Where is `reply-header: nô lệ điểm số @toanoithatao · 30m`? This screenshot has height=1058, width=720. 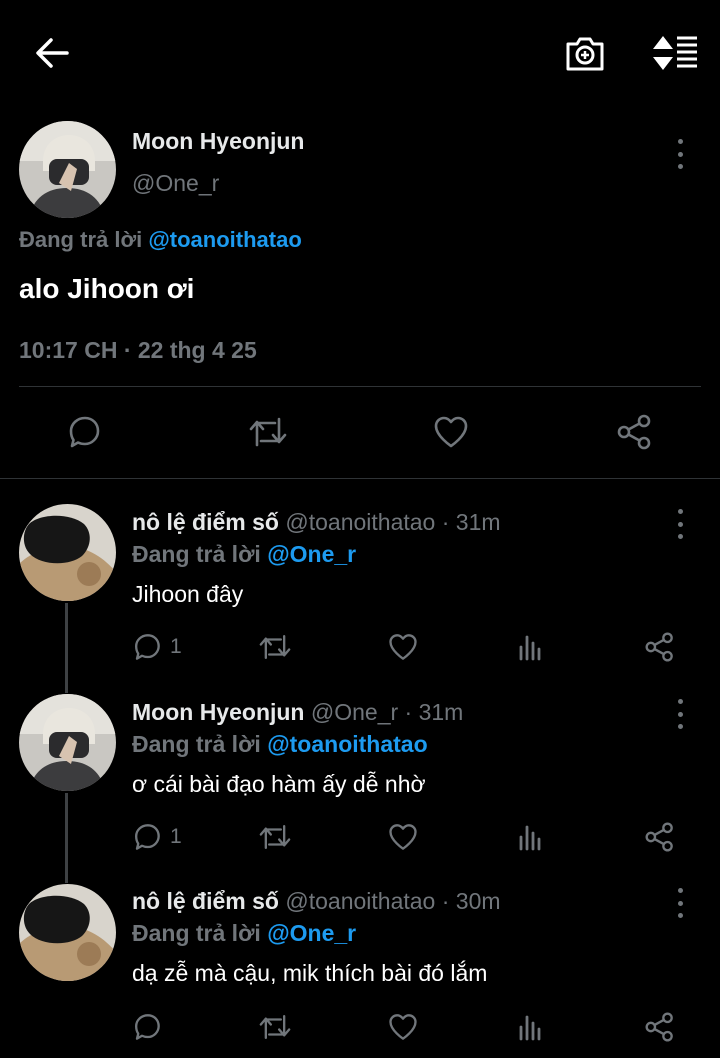 reply-header: nô lệ điểm số @toanoithatao · 30m is located at coordinates (316, 901).